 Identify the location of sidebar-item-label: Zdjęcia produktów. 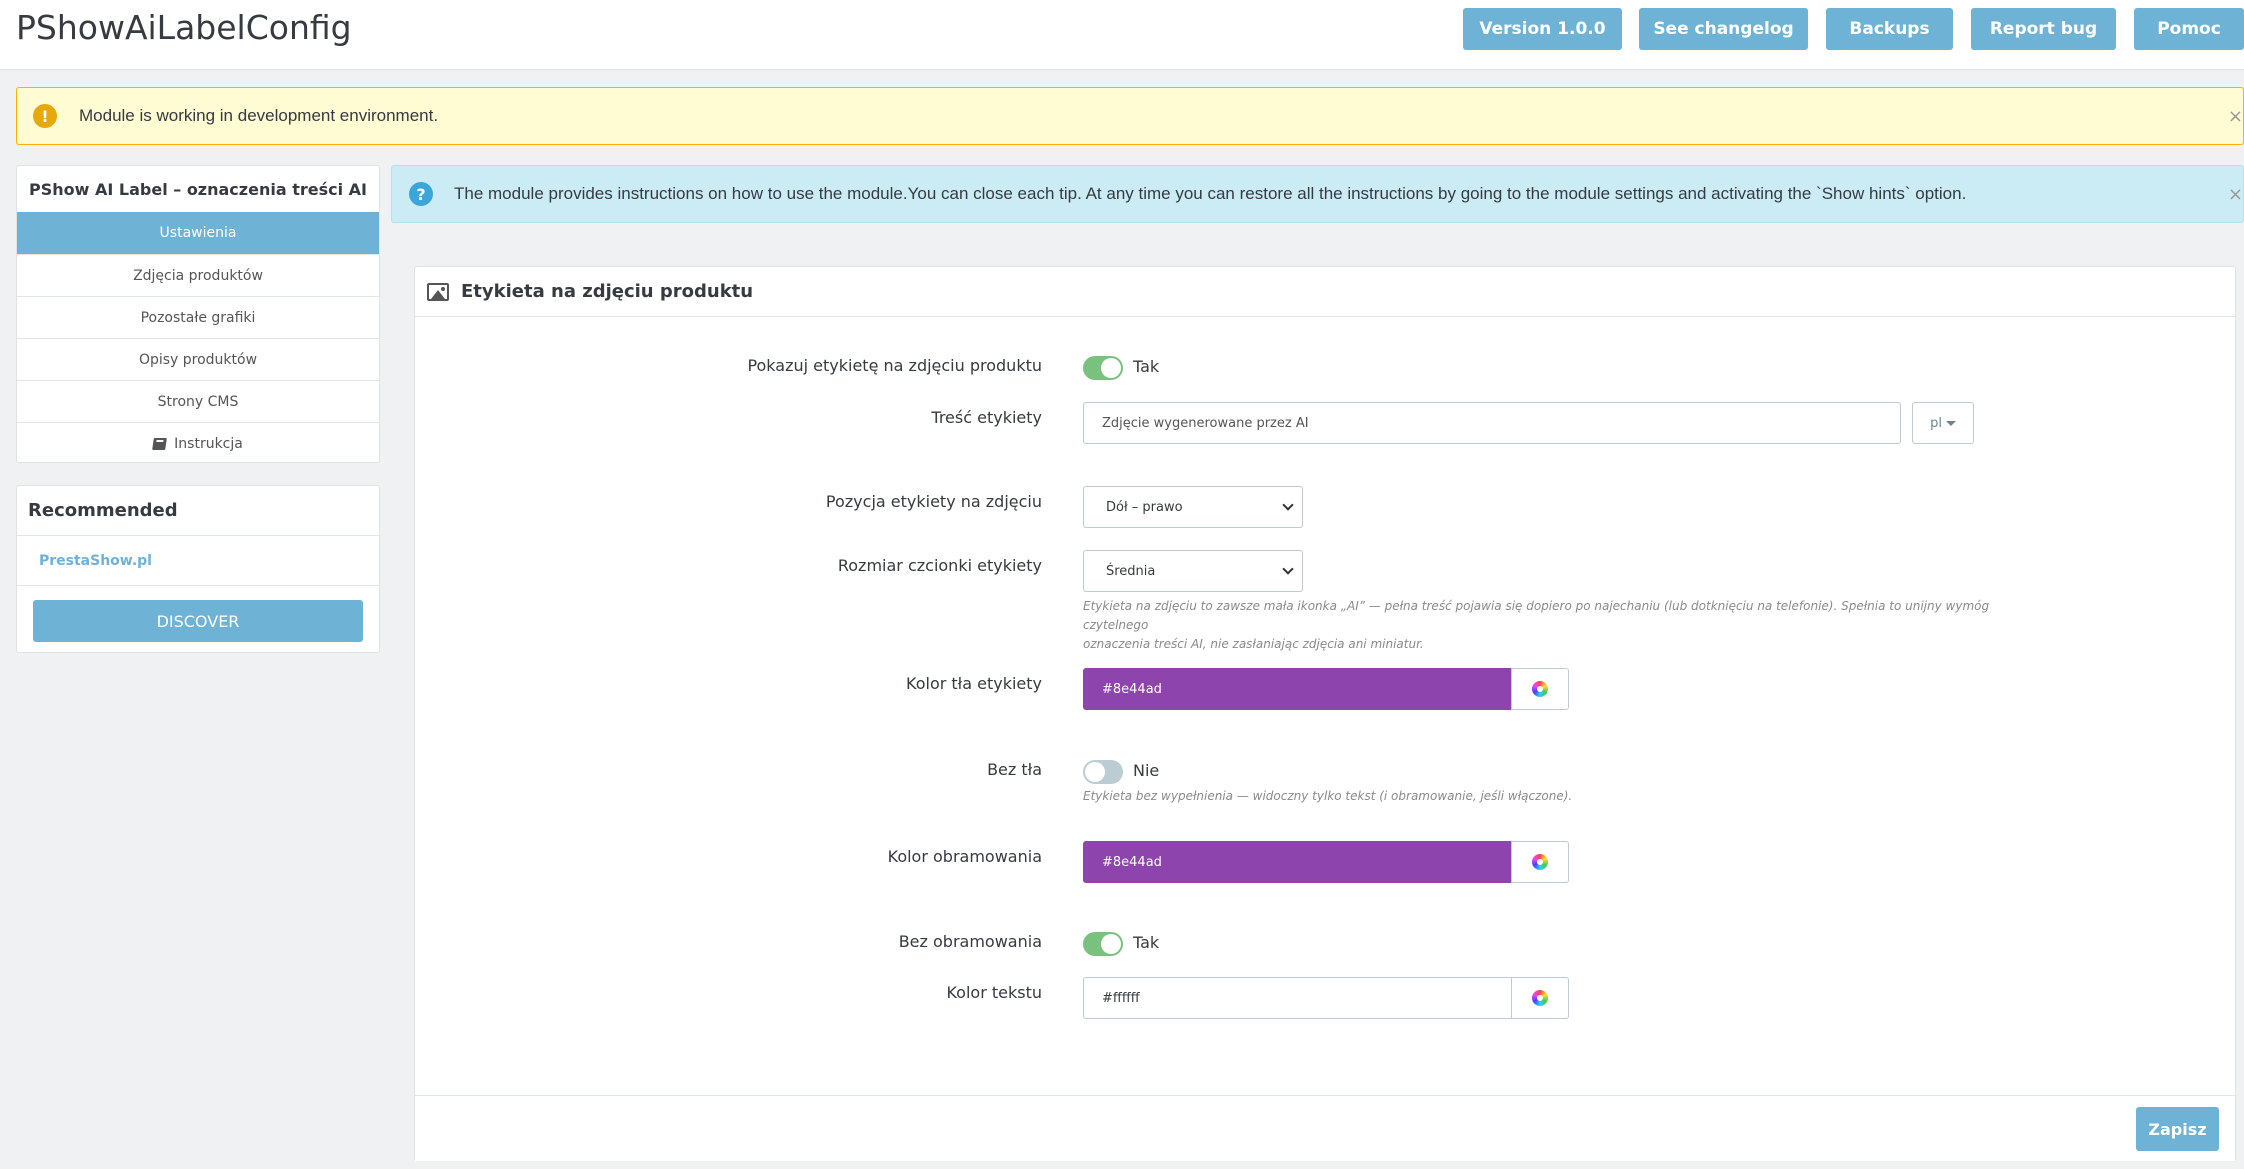
(198, 275).